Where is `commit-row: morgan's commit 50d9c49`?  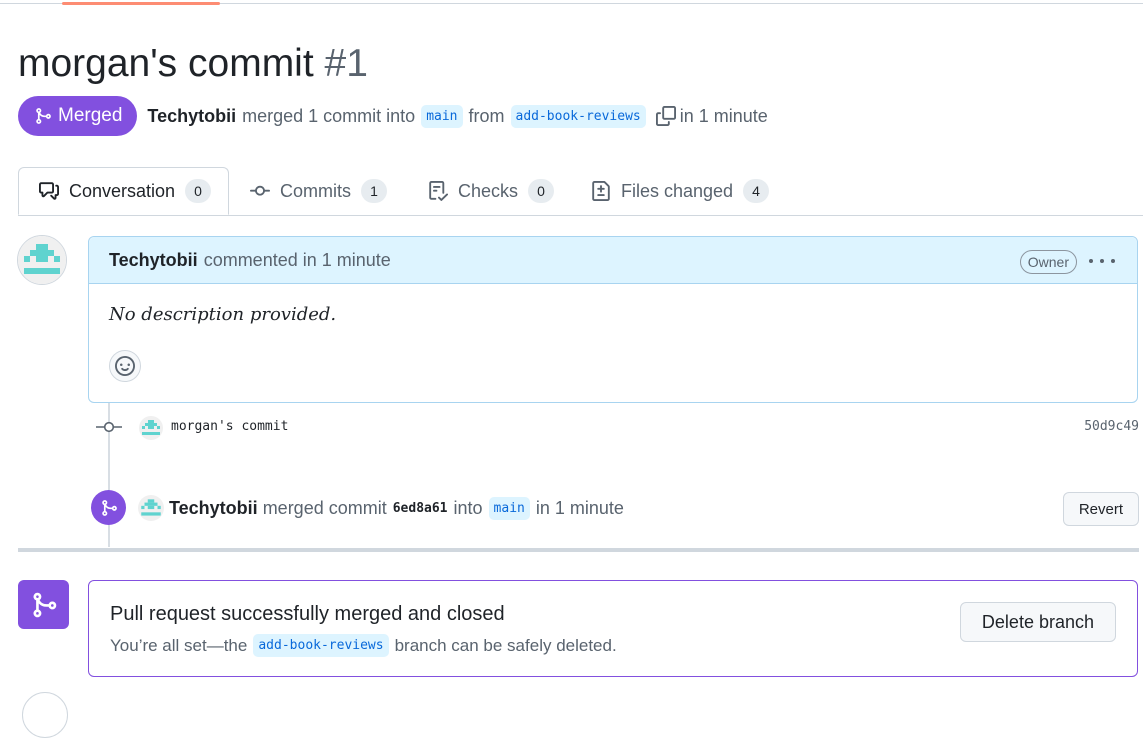 commit-row: morgan's commit 50d9c49 is located at coordinates (617, 428).